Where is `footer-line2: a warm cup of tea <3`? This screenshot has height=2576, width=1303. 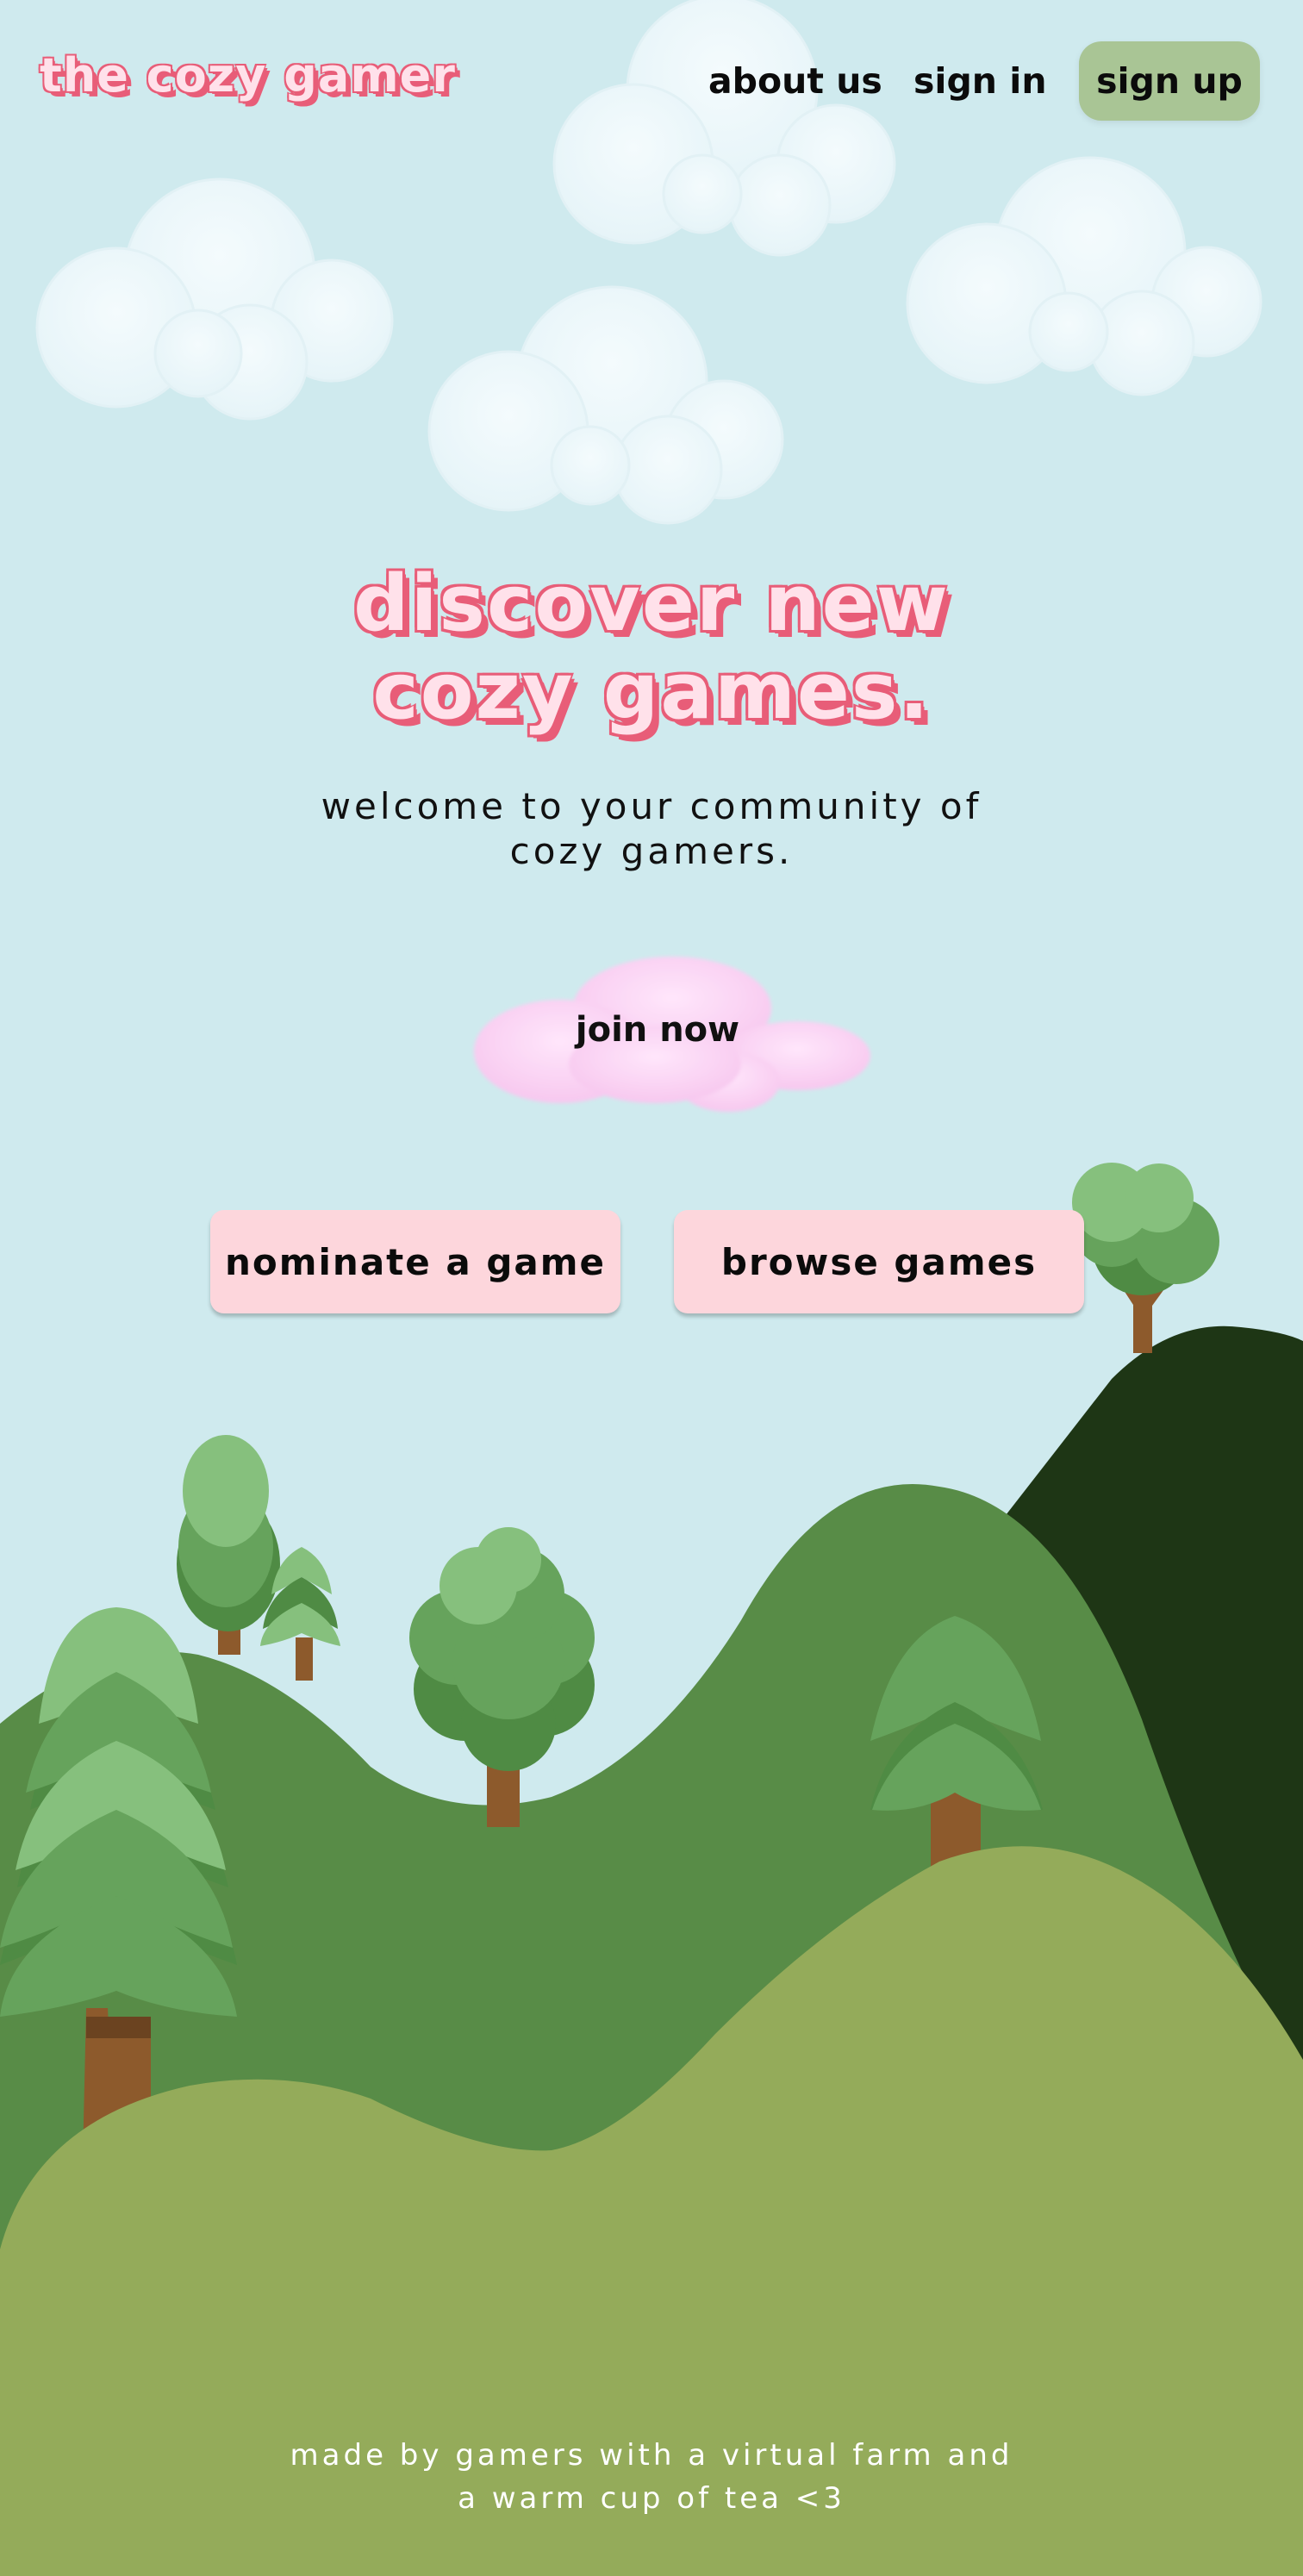 footer-line2: a warm cup of tea <3 is located at coordinates (651, 2498).